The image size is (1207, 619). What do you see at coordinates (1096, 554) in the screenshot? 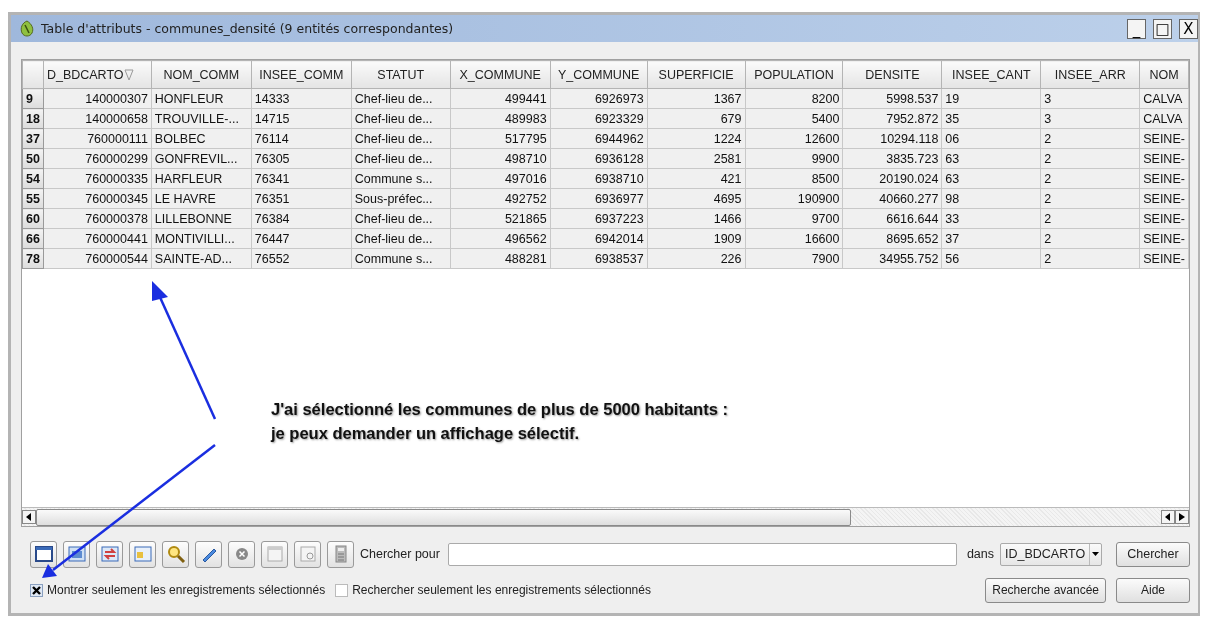
I see `dropdown-arrow-icon` at bounding box center [1096, 554].